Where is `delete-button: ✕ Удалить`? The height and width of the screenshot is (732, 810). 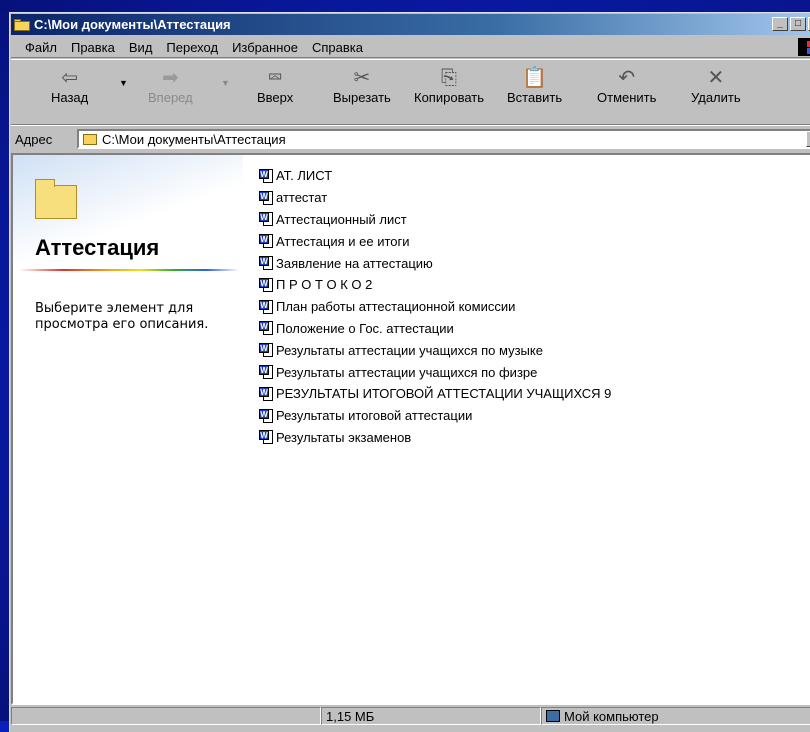 delete-button: ✕ Удалить is located at coordinates (716, 91).